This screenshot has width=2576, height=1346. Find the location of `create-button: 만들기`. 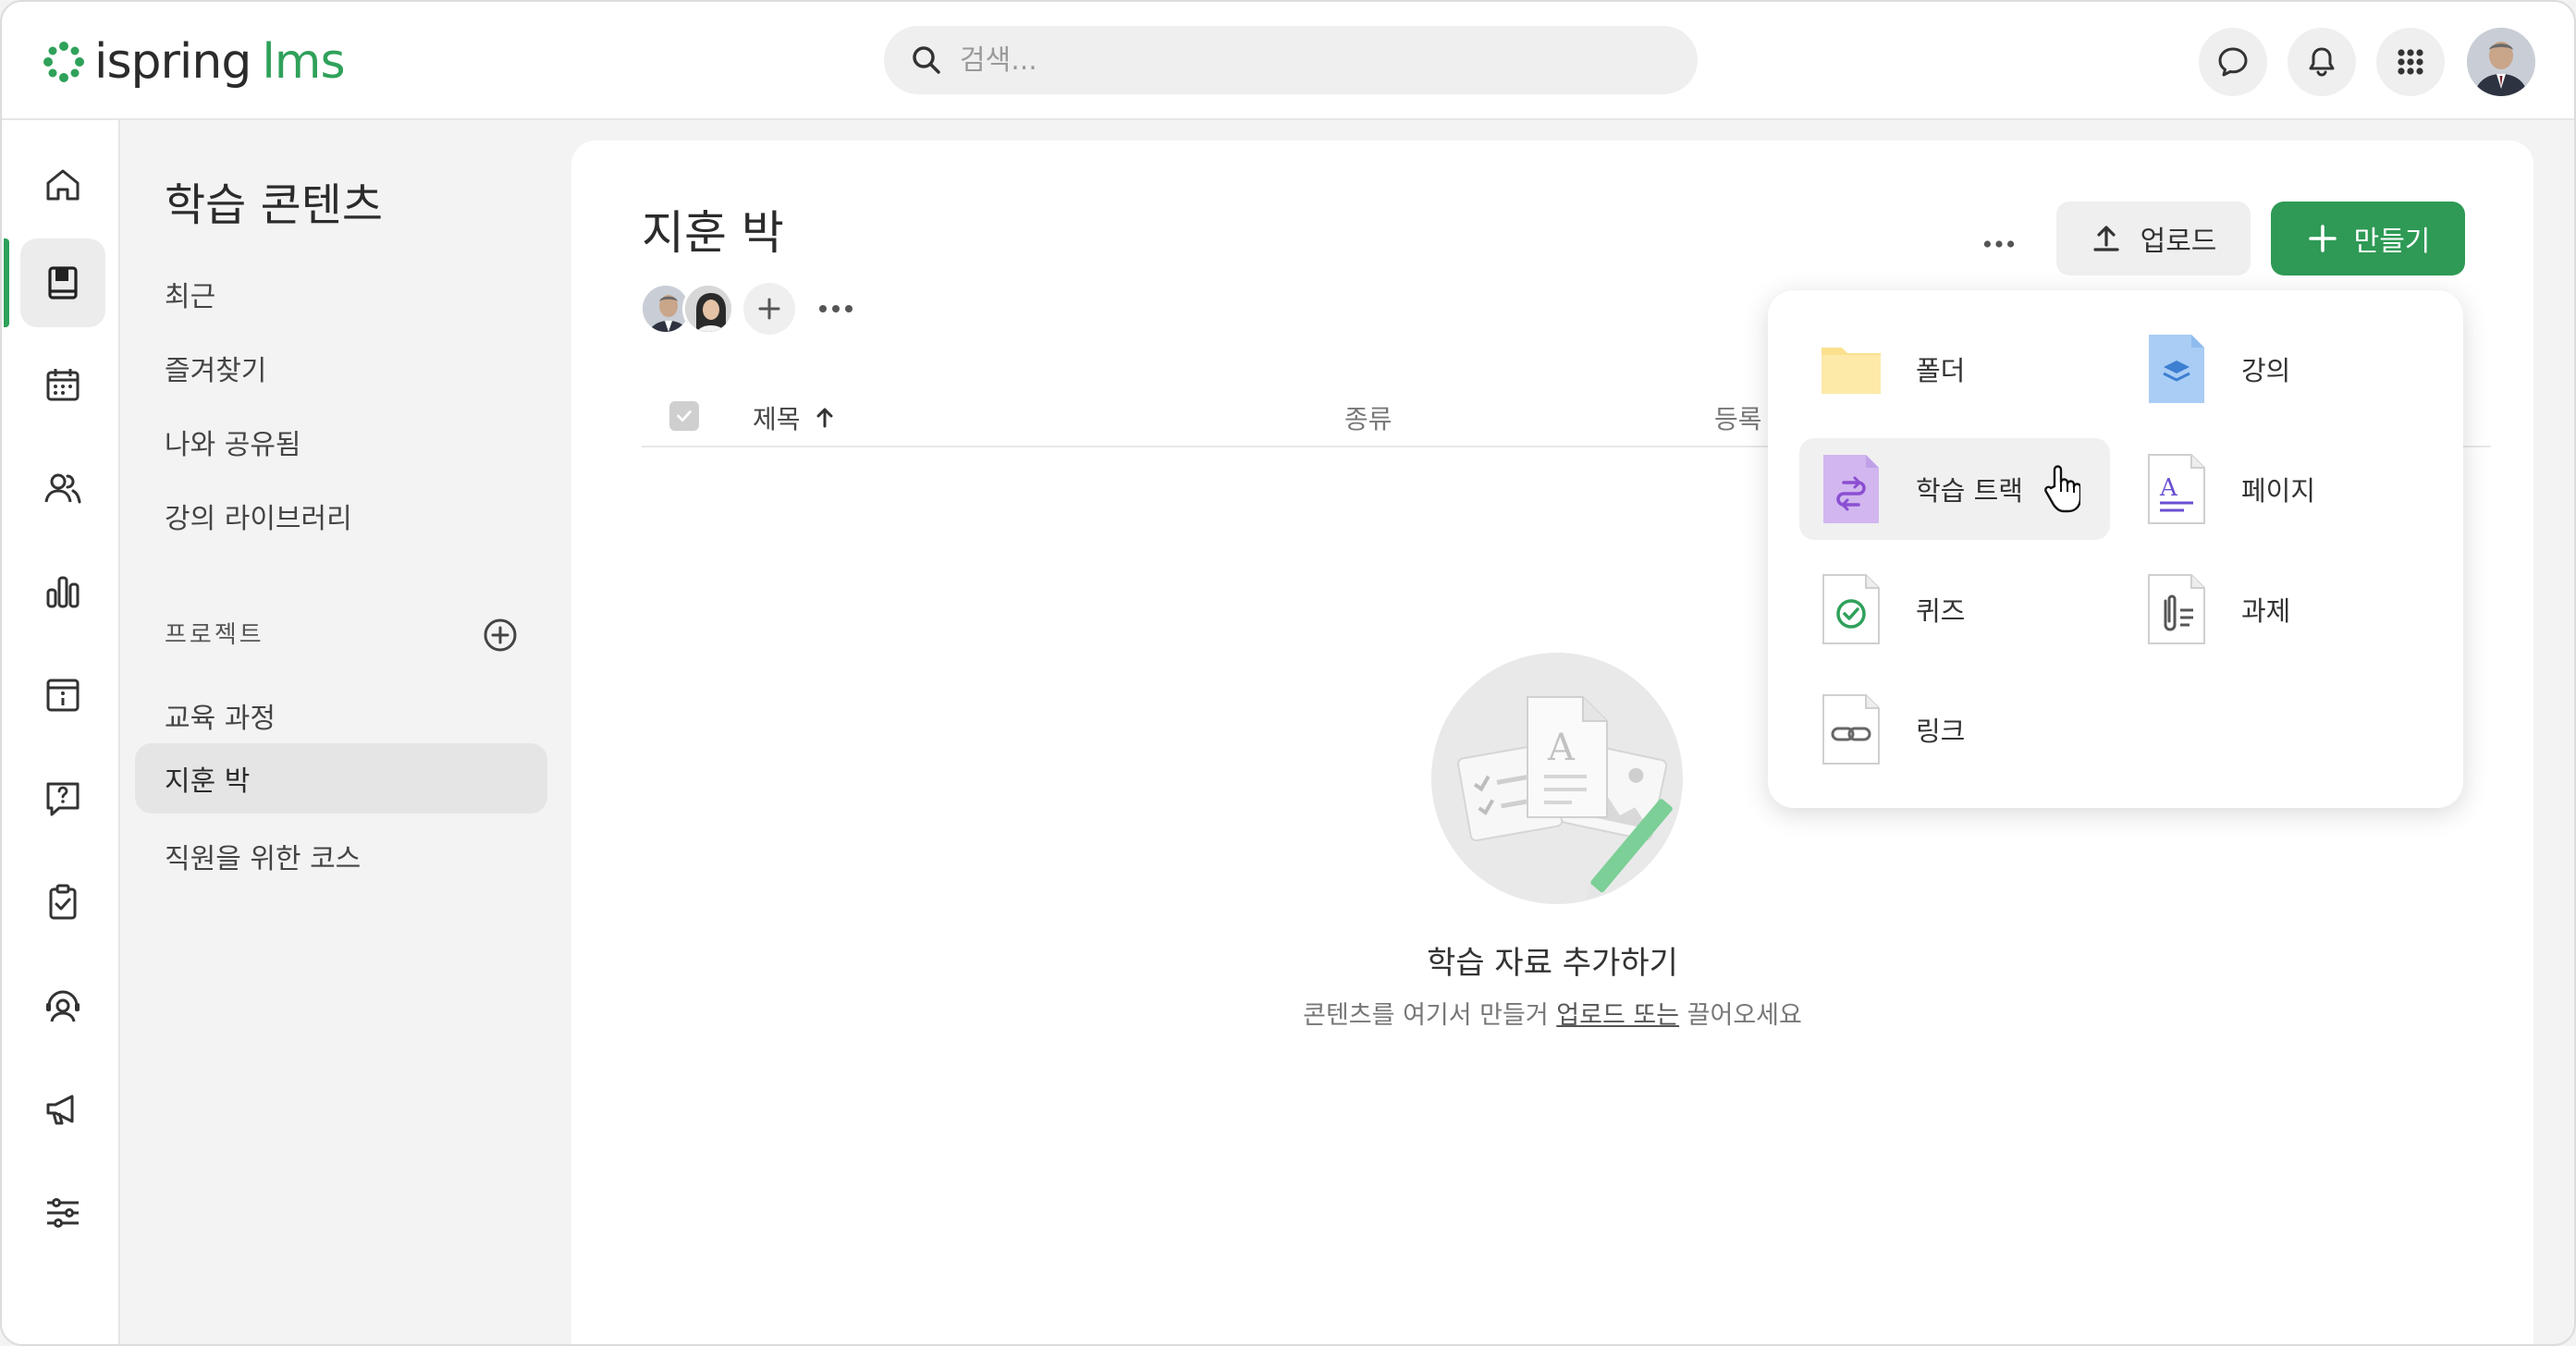

create-button: 만들기 is located at coordinates (2368, 238).